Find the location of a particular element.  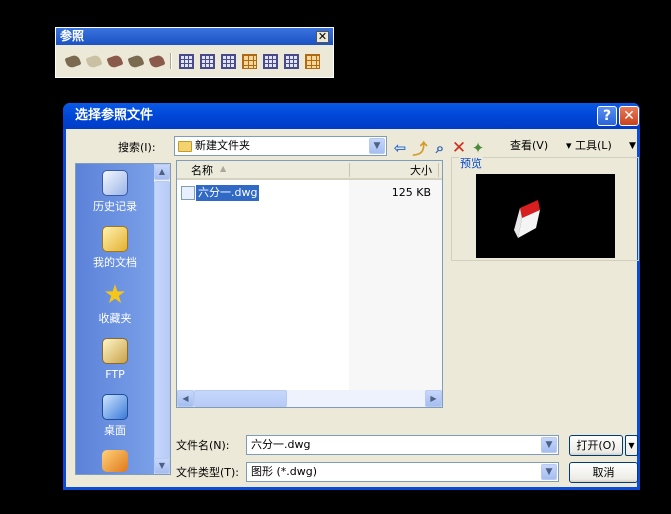

place-favorites-label: 收藏夹 is located at coordinates (115, 318).